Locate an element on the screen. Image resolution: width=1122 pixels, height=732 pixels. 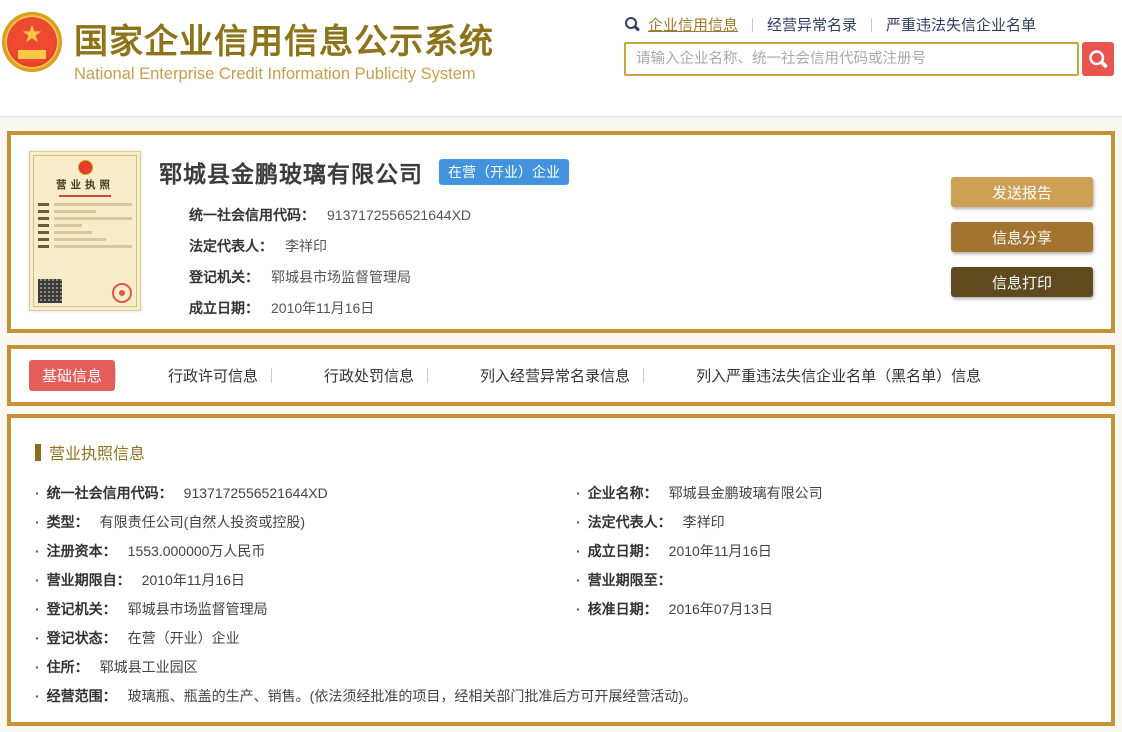
license-emblem-icon is located at coordinates (85, 167).